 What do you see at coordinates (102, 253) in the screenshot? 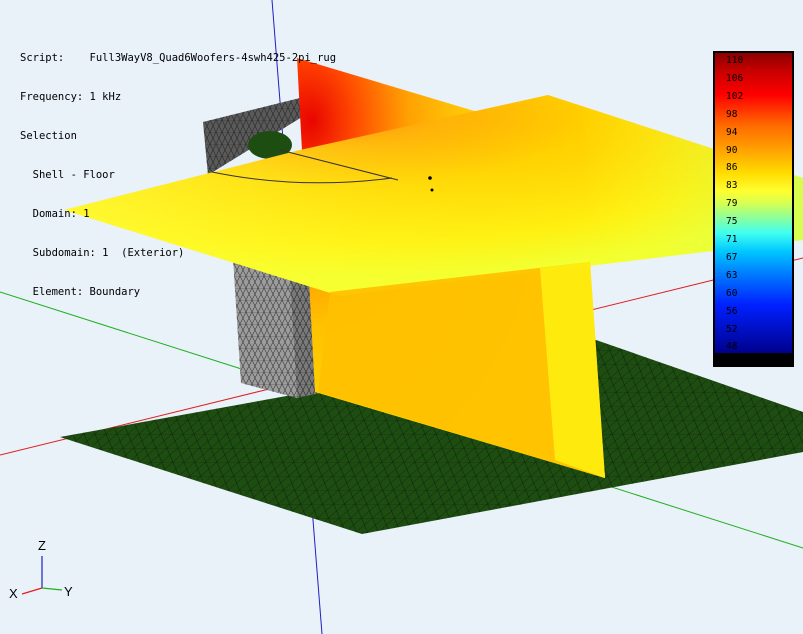
I see `subdomain-line: Subdomain: 1 (Exterior)` at bounding box center [102, 253].